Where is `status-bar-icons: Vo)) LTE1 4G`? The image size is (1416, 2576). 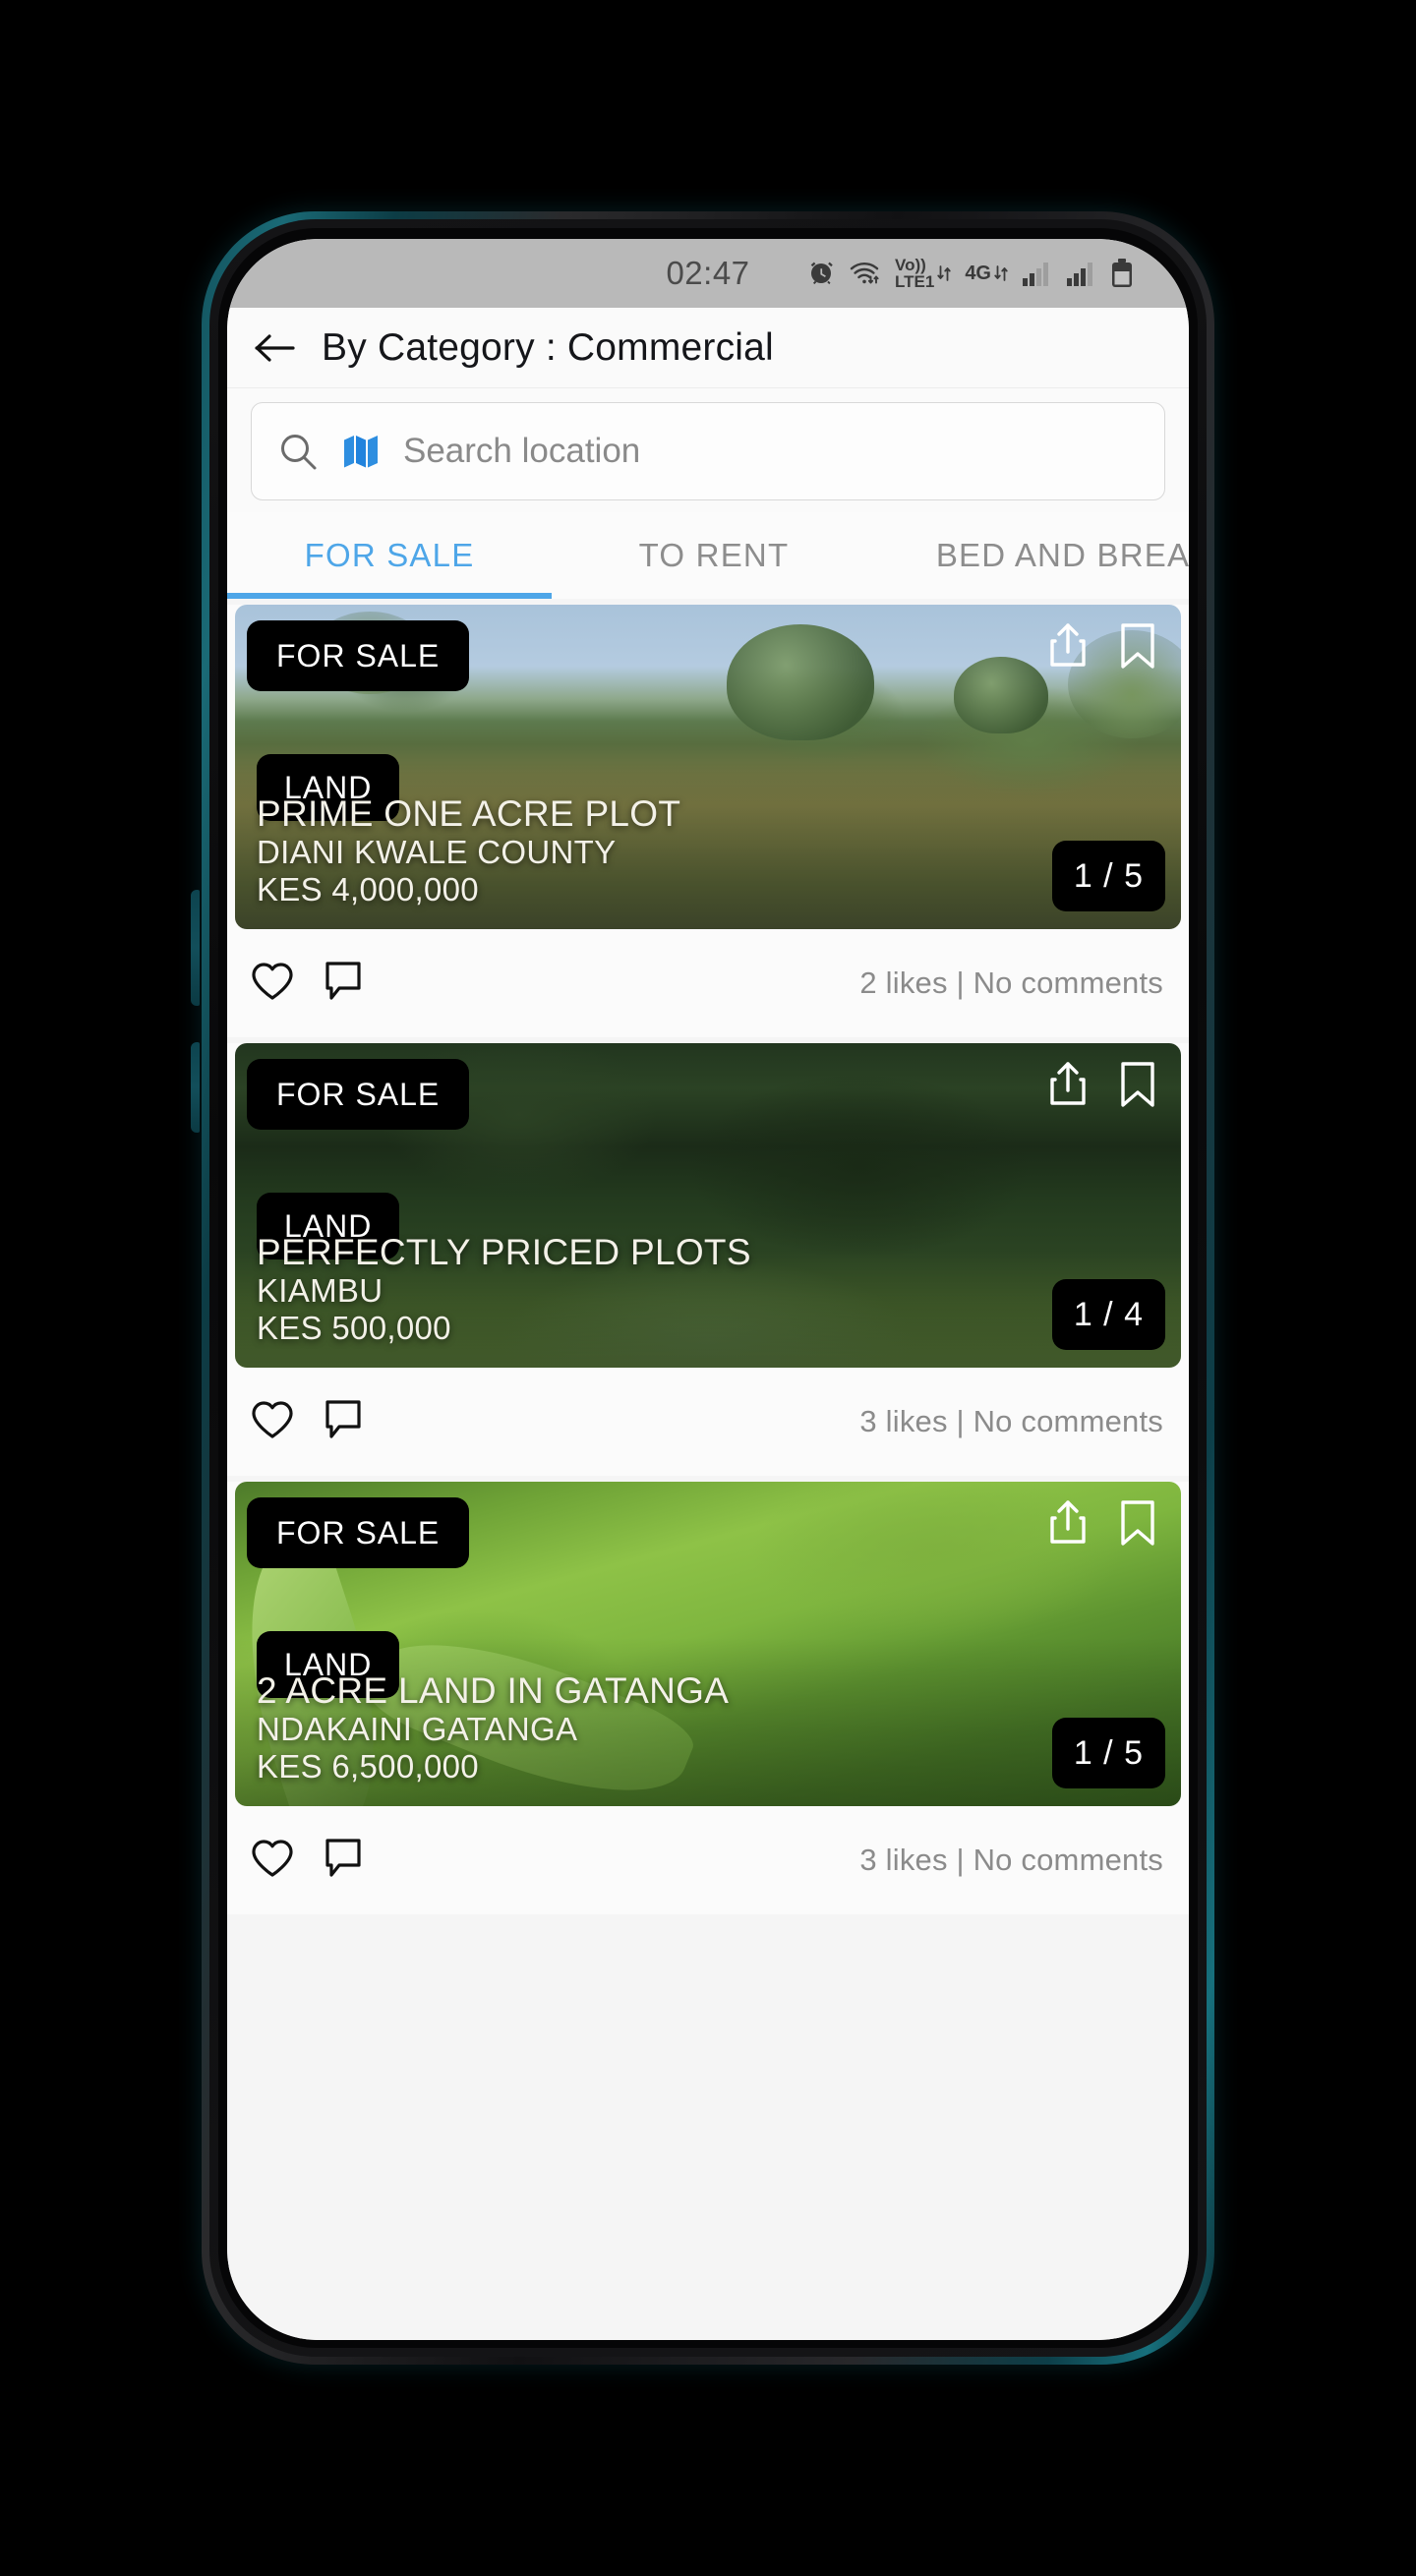 status-bar-icons: Vo)) LTE1 4G is located at coordinates (970, 273).